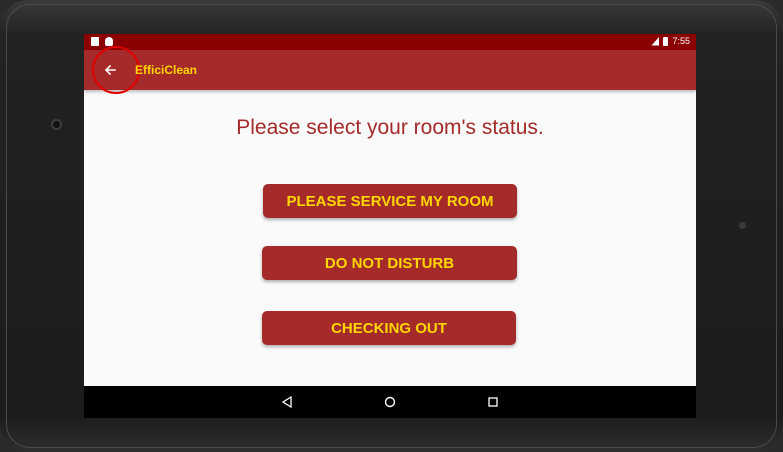 The height and width of the screenshot is (452, 783). I want to click on nav-home-button, so click(390, 402).